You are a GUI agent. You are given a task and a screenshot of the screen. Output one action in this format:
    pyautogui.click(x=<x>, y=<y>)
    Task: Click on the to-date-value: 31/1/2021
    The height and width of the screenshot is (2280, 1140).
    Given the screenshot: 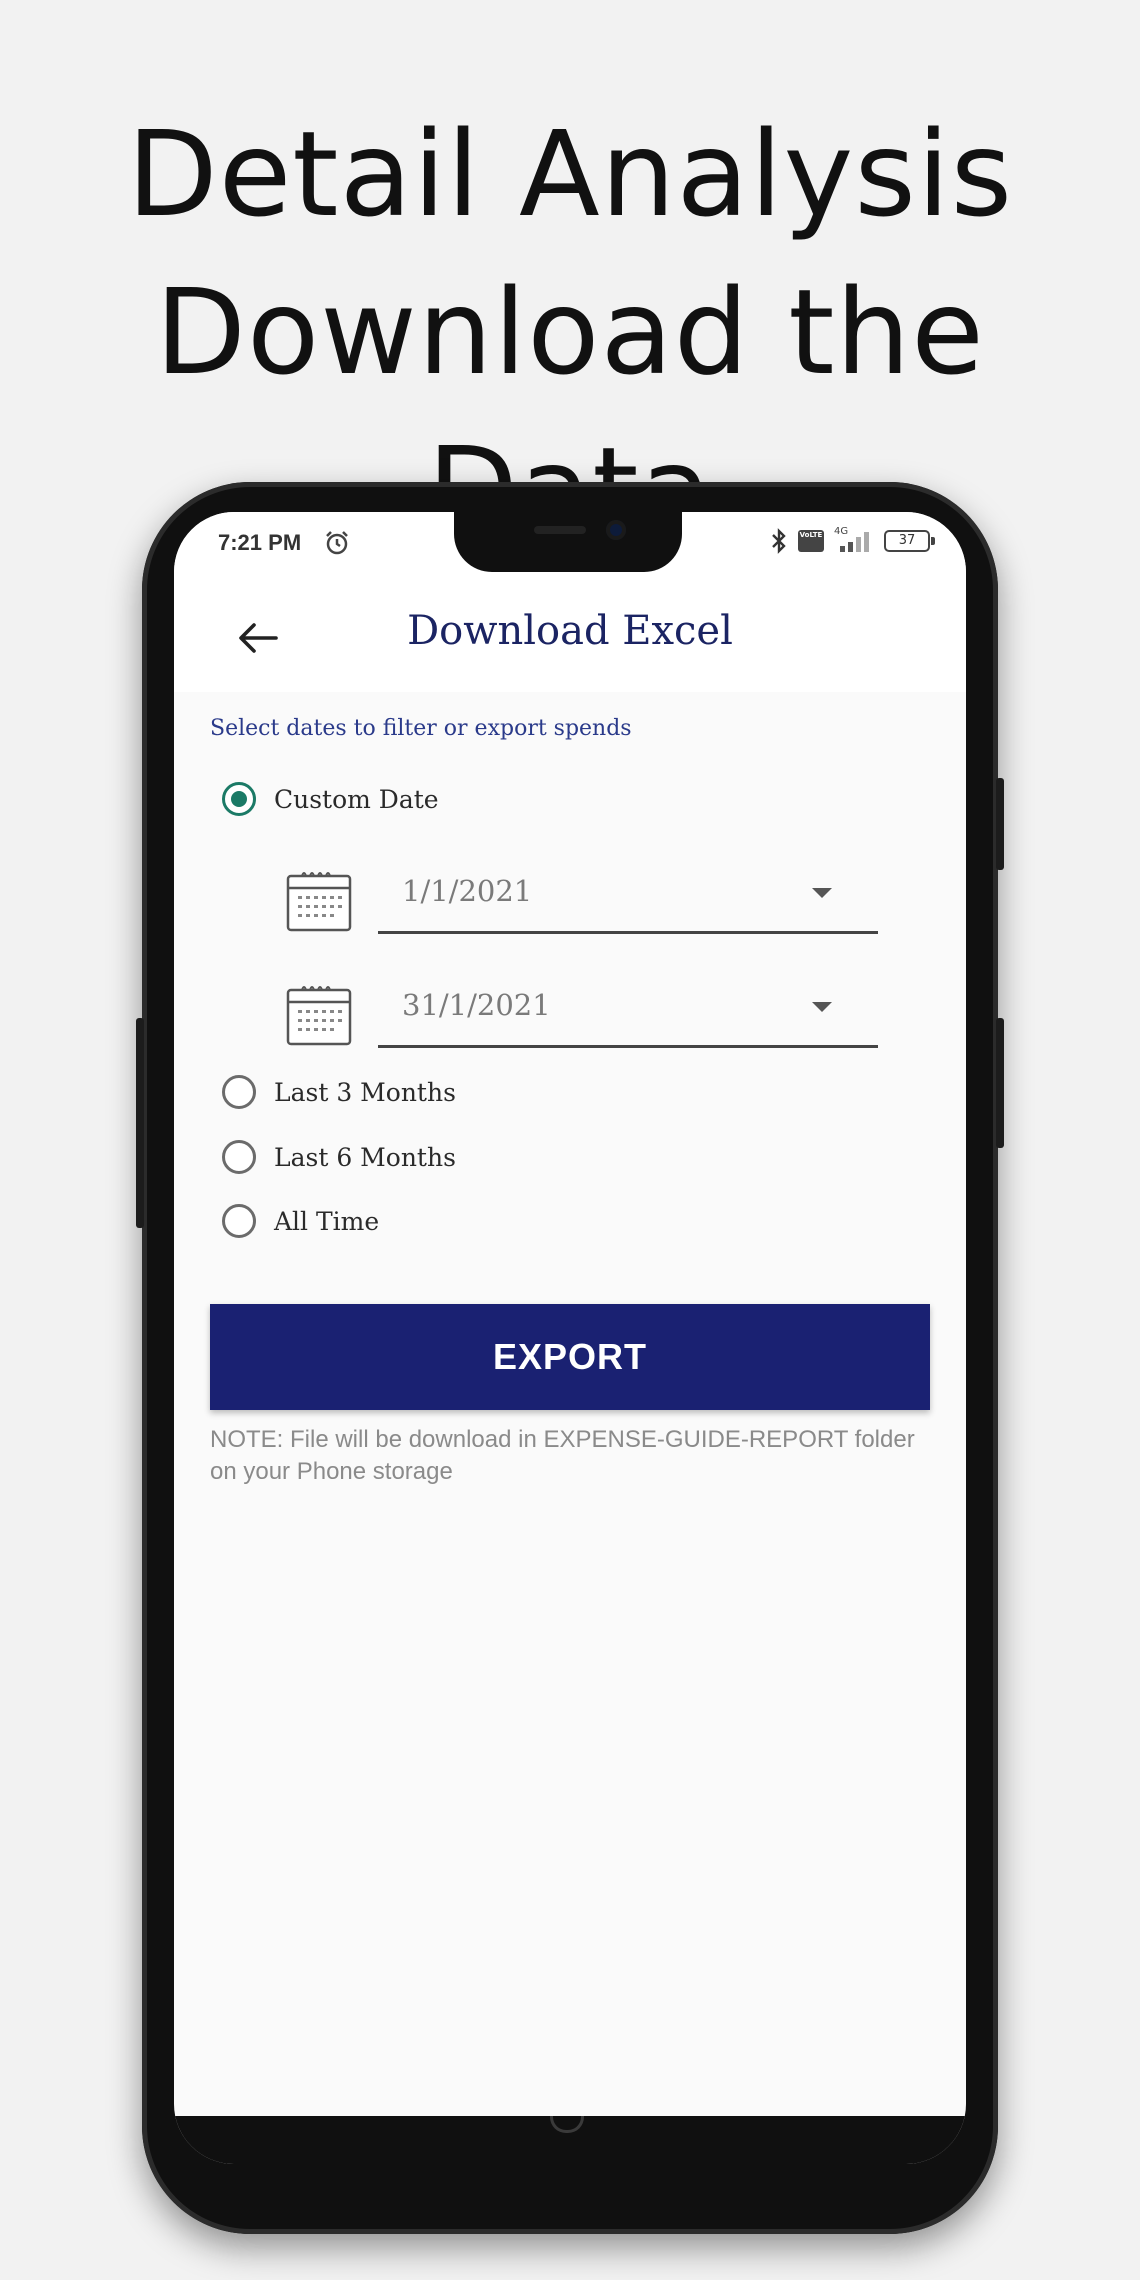 What is the action you would take?
    pyautogui.click(x=476, y=1005)
    